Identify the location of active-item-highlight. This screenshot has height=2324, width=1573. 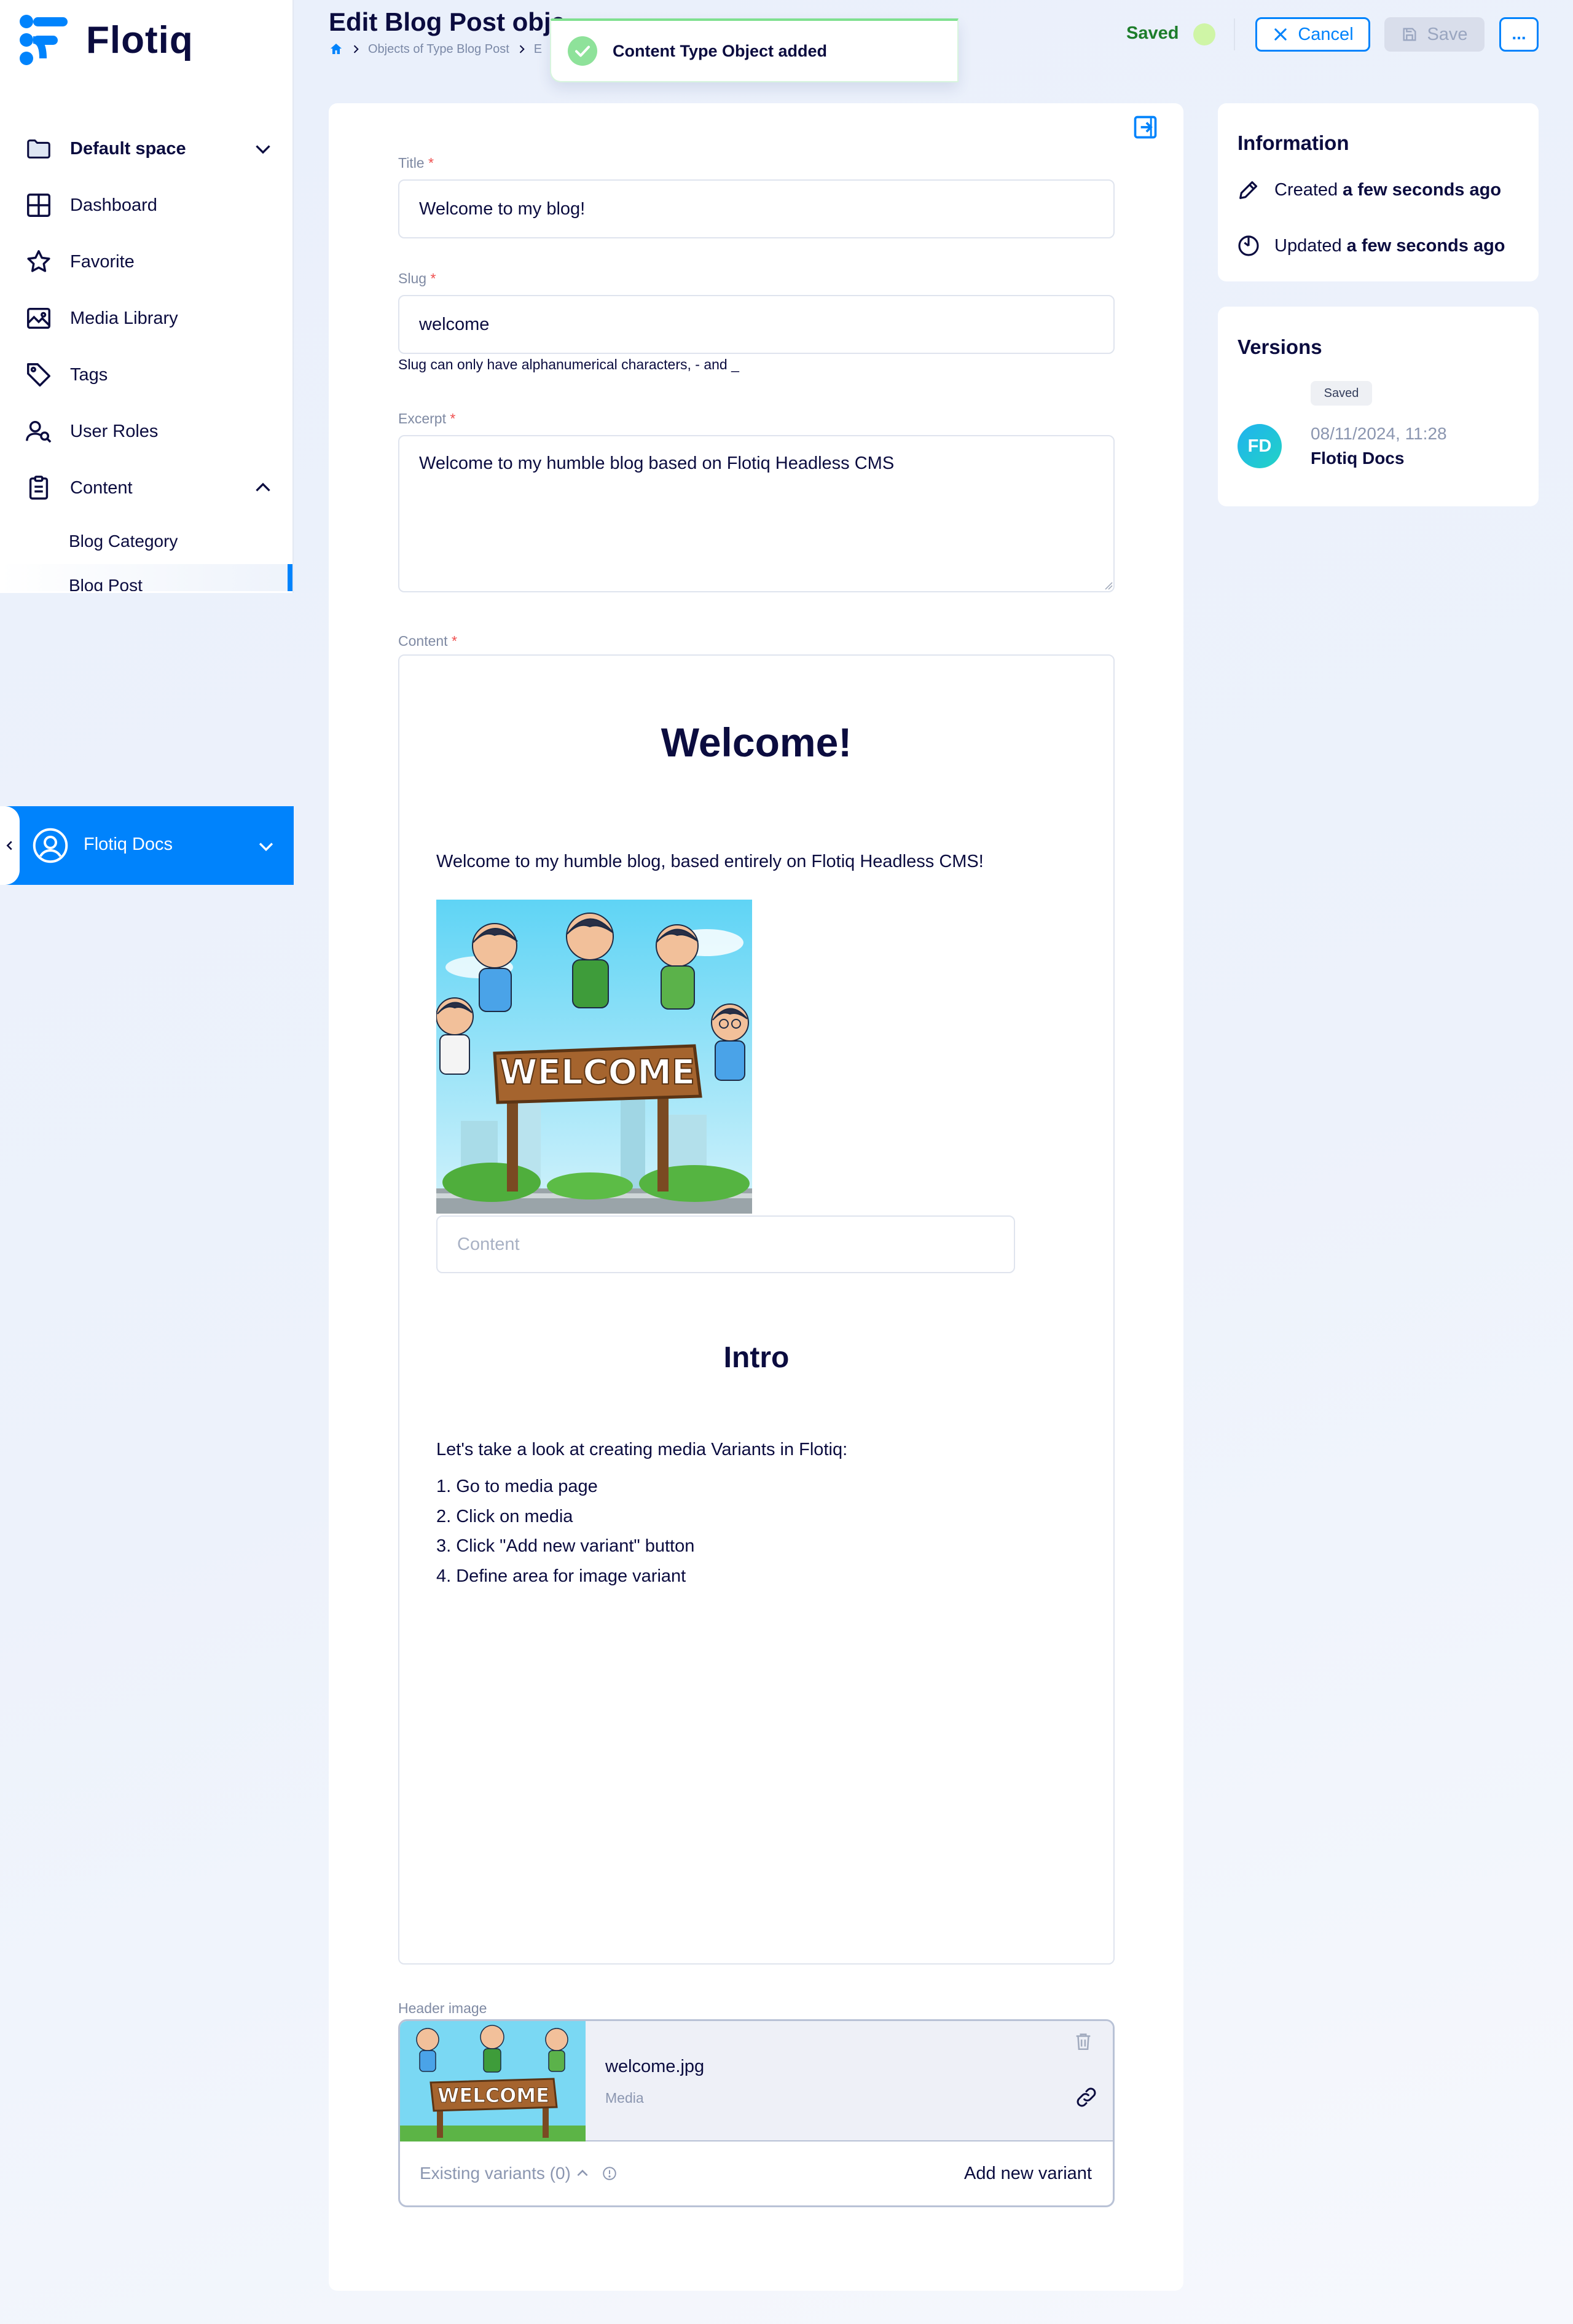
(146, 577).